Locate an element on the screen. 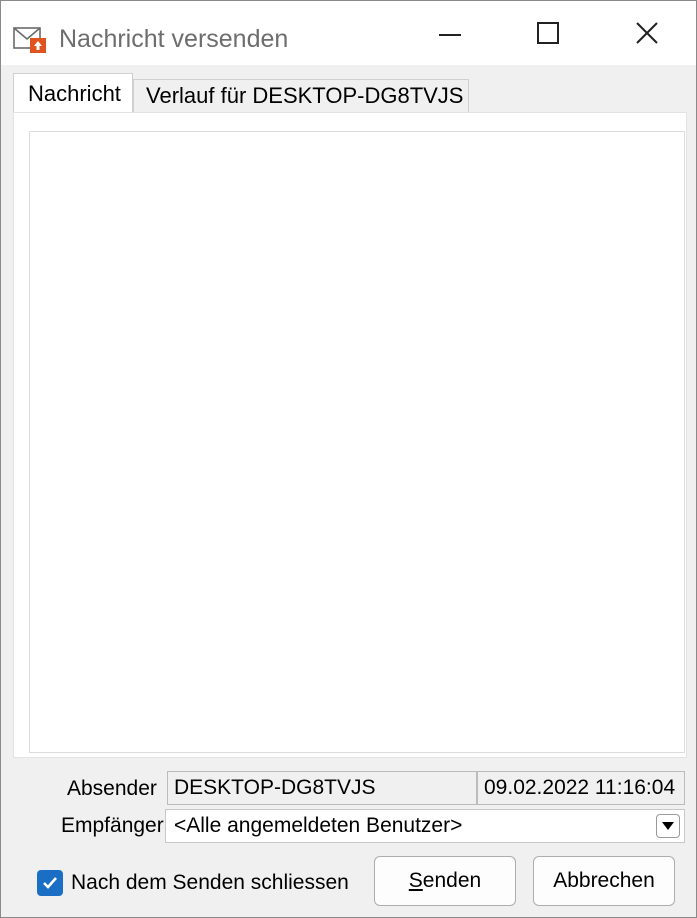 The image size is (697, 918). send-mnemonic: S is located at coordinates (415, 880).